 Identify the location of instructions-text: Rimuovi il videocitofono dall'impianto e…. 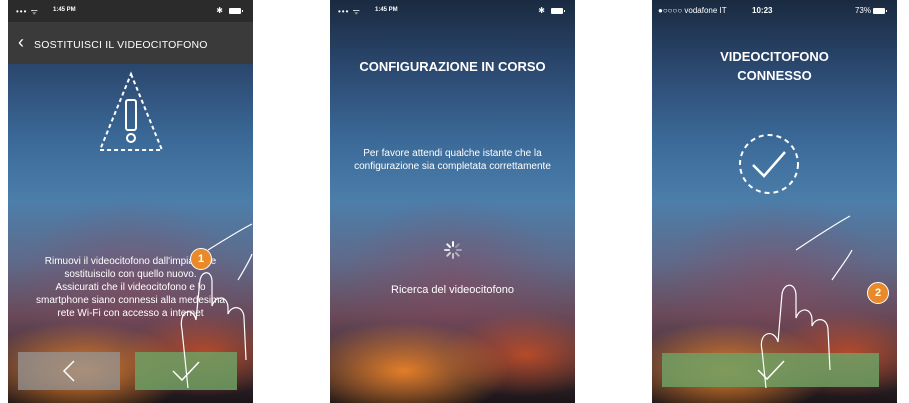
(130, 287).